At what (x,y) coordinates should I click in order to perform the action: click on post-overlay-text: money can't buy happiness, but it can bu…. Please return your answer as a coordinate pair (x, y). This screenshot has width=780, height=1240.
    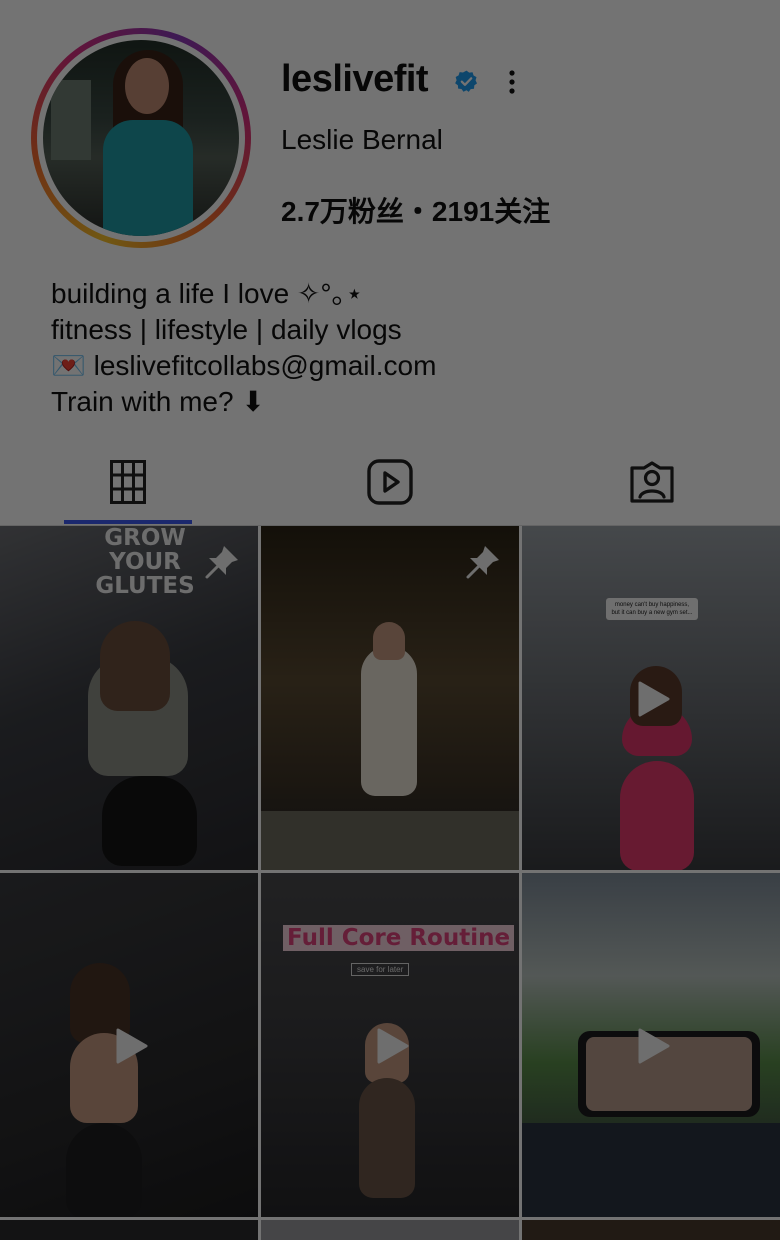
    Looking at the image, I should click on (652, 609).